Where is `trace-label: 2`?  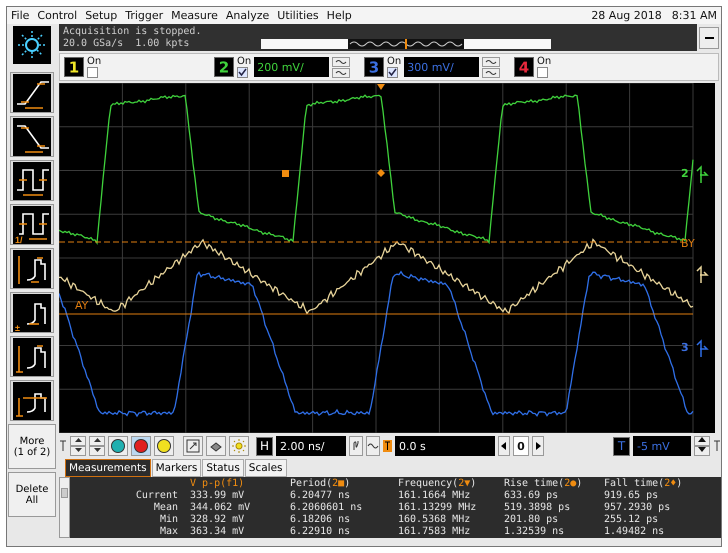 trace-label: 2 is located at coordinates (685, 173).